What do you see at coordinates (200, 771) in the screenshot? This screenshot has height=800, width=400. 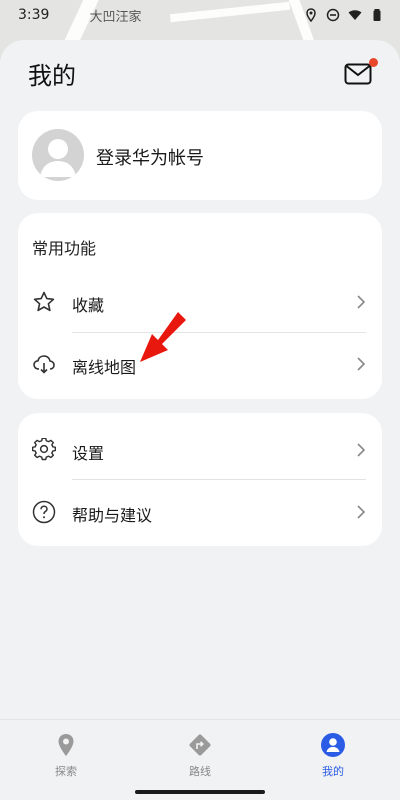 I see `tab-label: 路线` at bounding box center [200, 771].